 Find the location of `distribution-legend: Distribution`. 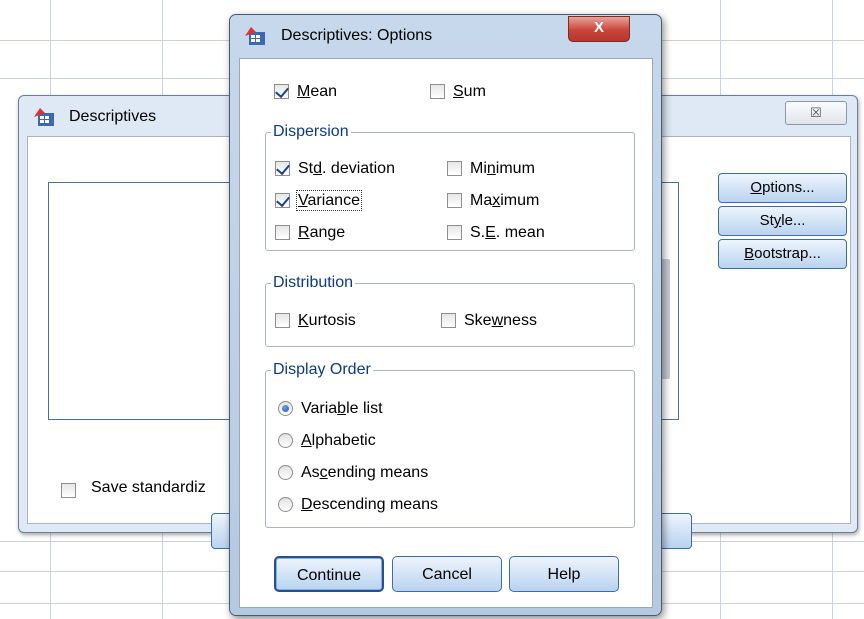

distribution-legend: Distribution is located at coordinates (313, 283).